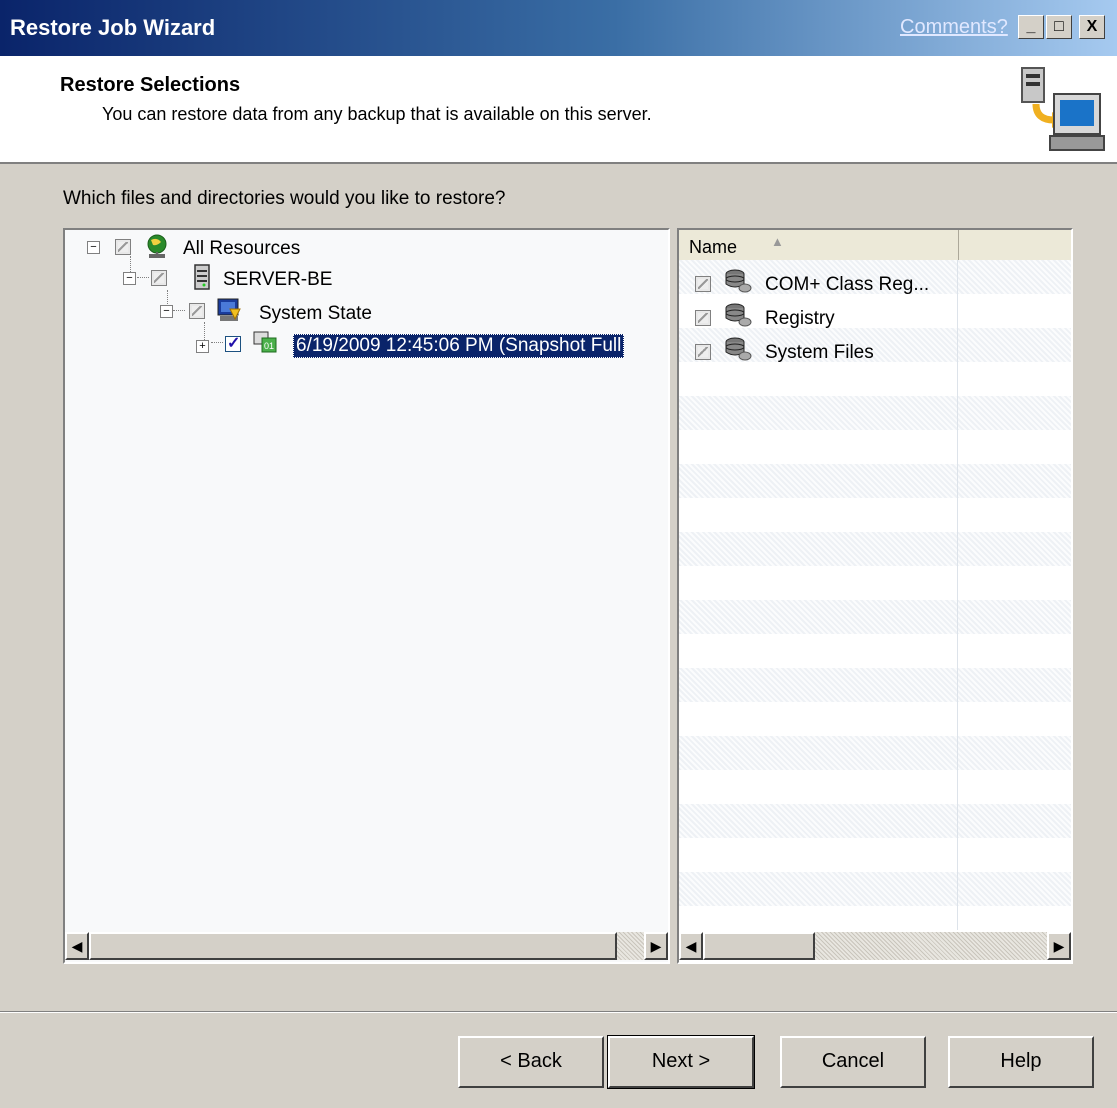 The image size is (1117, 1108). What do you see at coordinates (681, 1062) in the screenshot?
I see `next-button: Next >` at bounding box center [681, 1062].